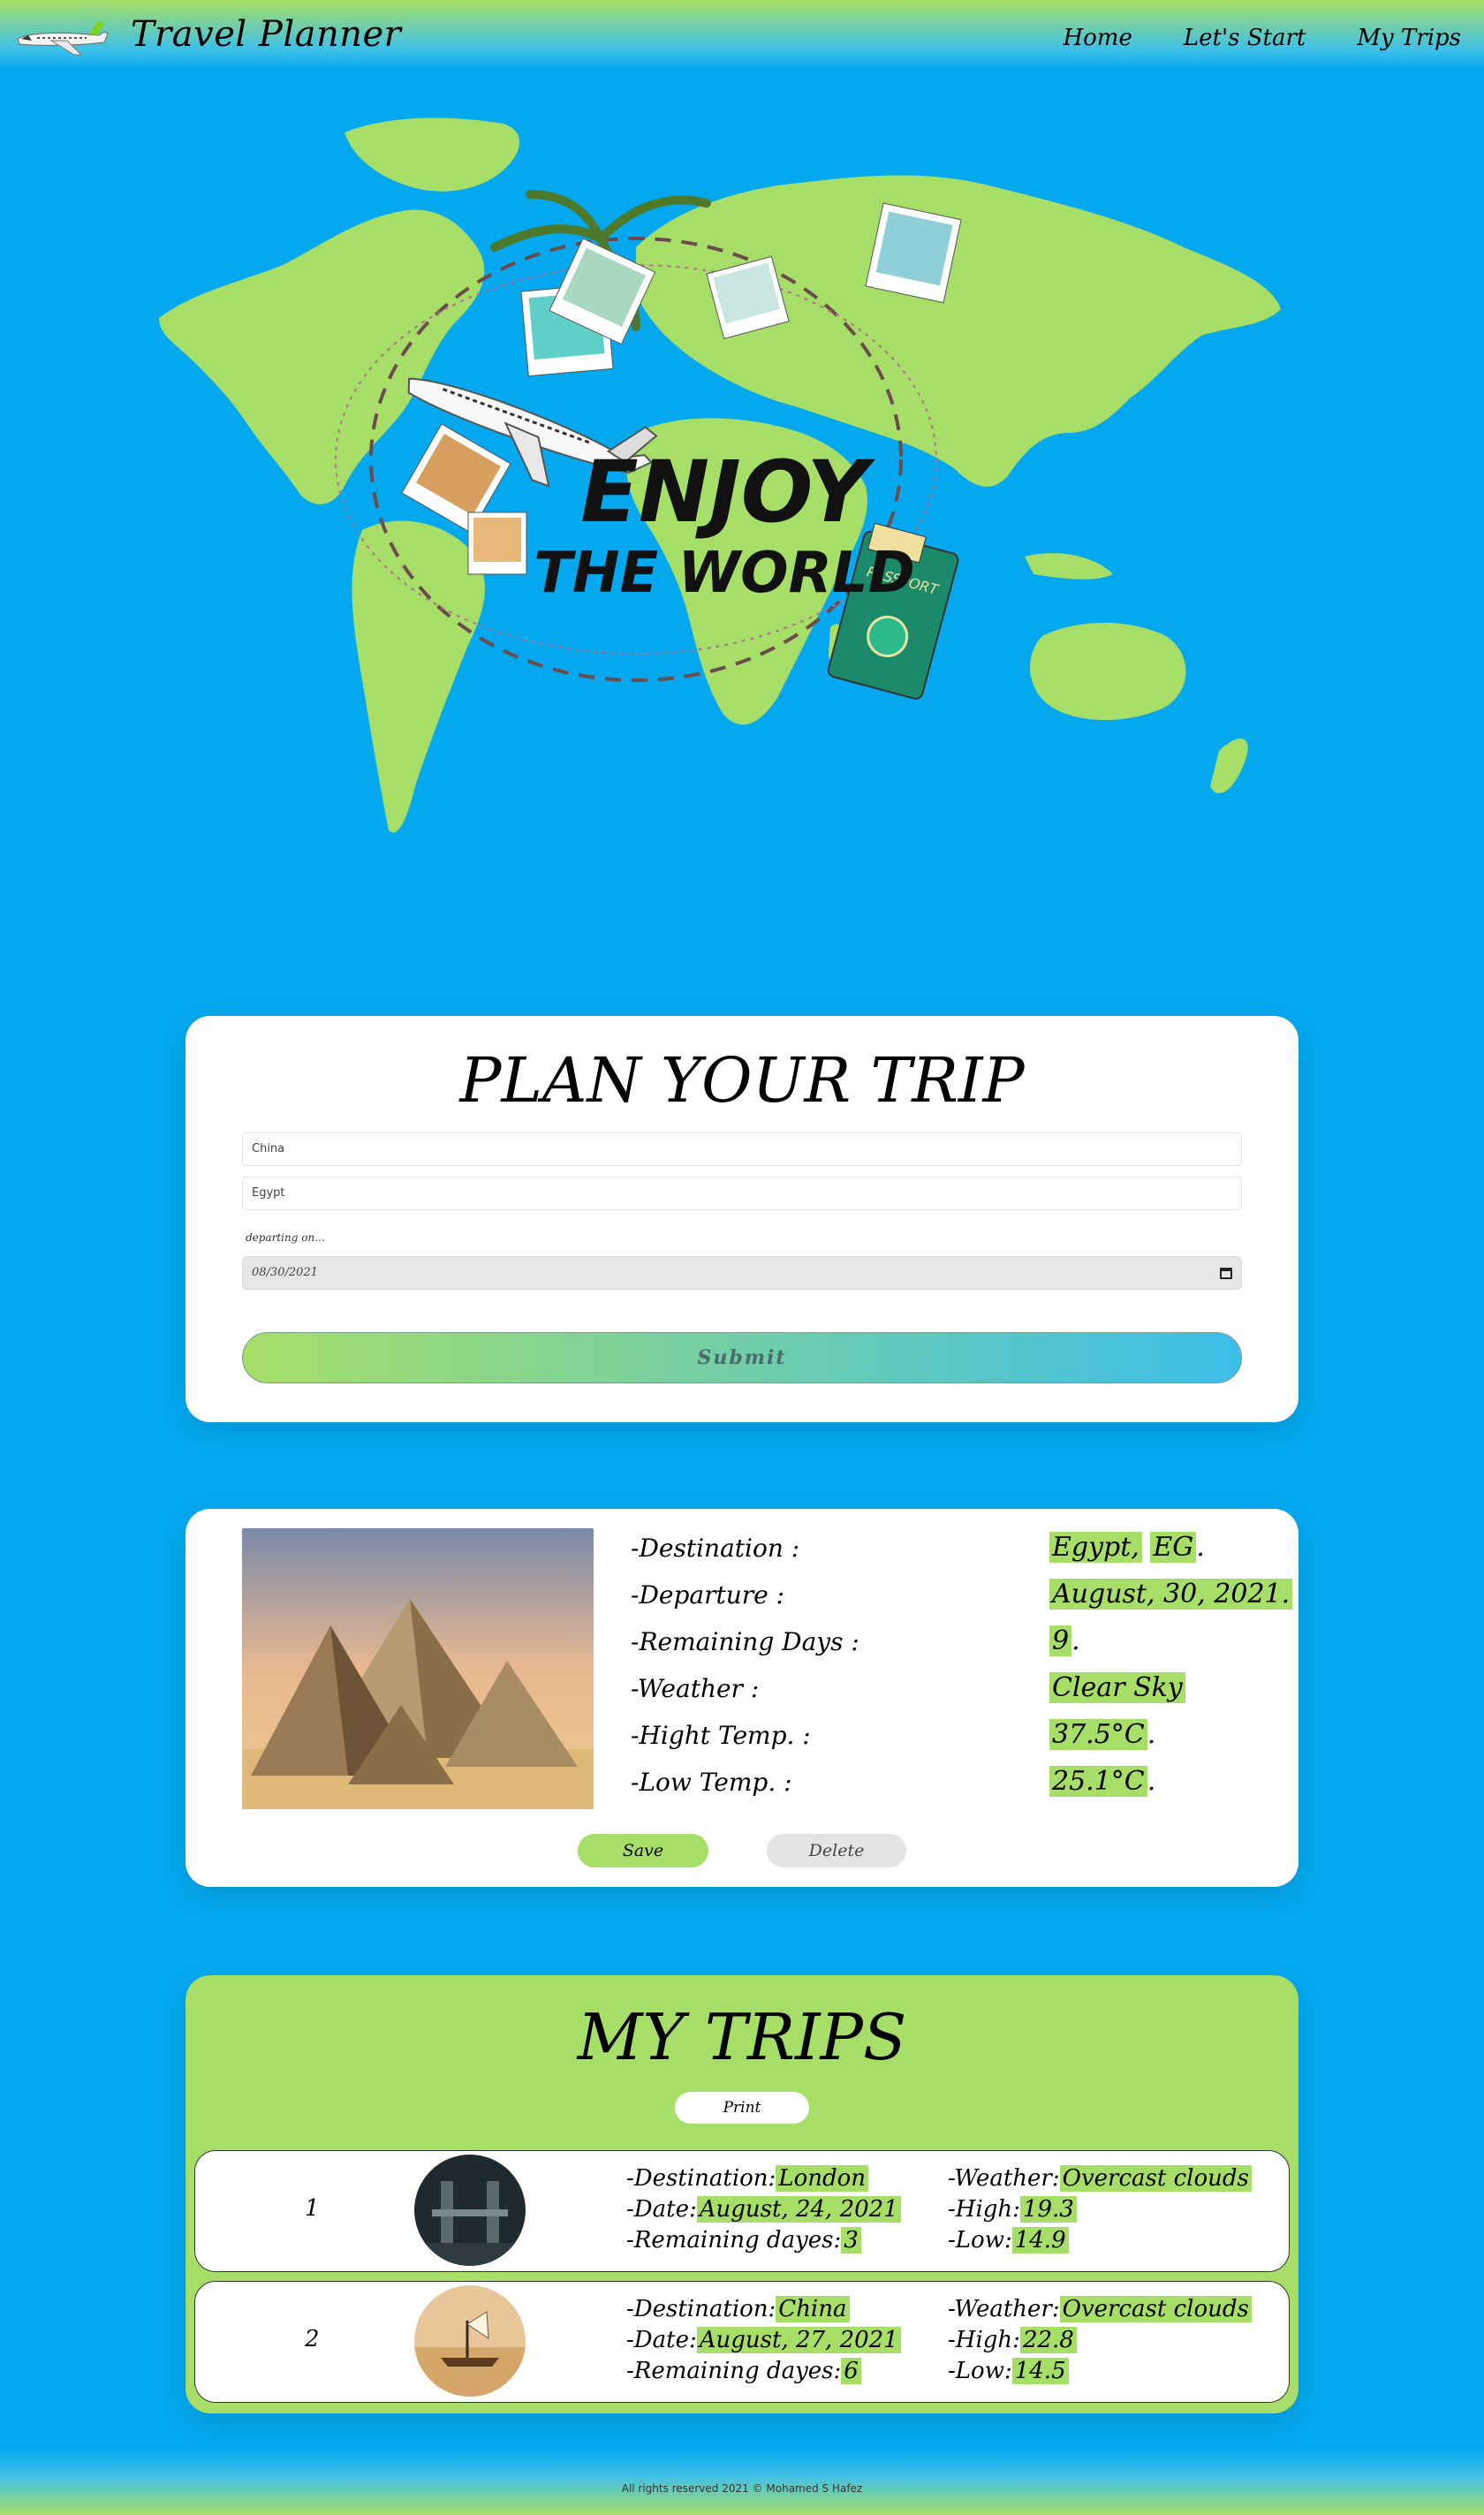 This screenshot has height=2515, width=1484. I want to click on destination-input: Egypt, so click(742, 1193).